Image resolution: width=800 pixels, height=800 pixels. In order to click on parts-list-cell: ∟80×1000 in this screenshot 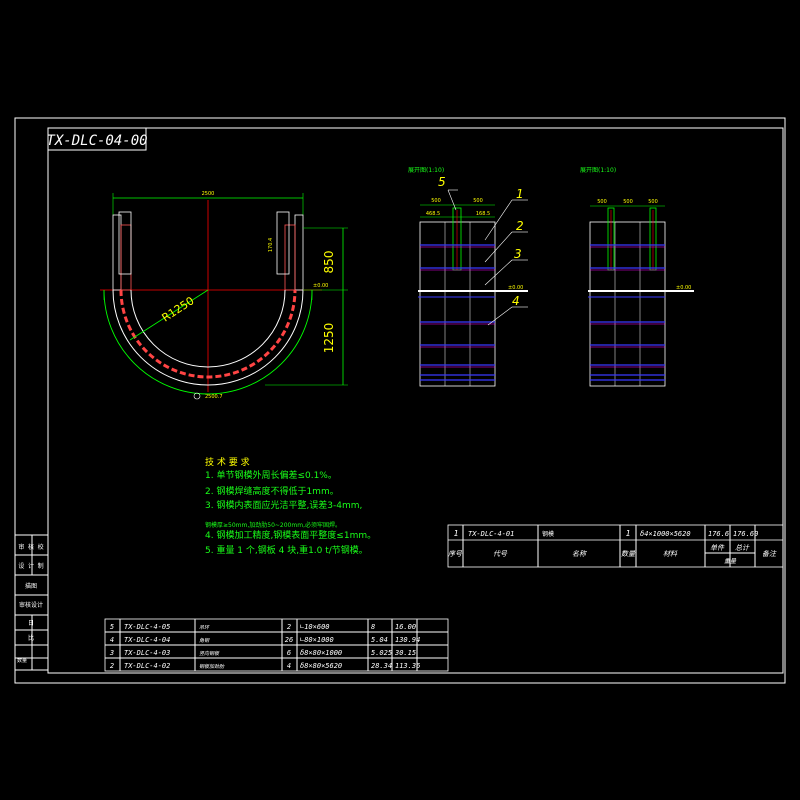, I will do `click(317, 640)`.